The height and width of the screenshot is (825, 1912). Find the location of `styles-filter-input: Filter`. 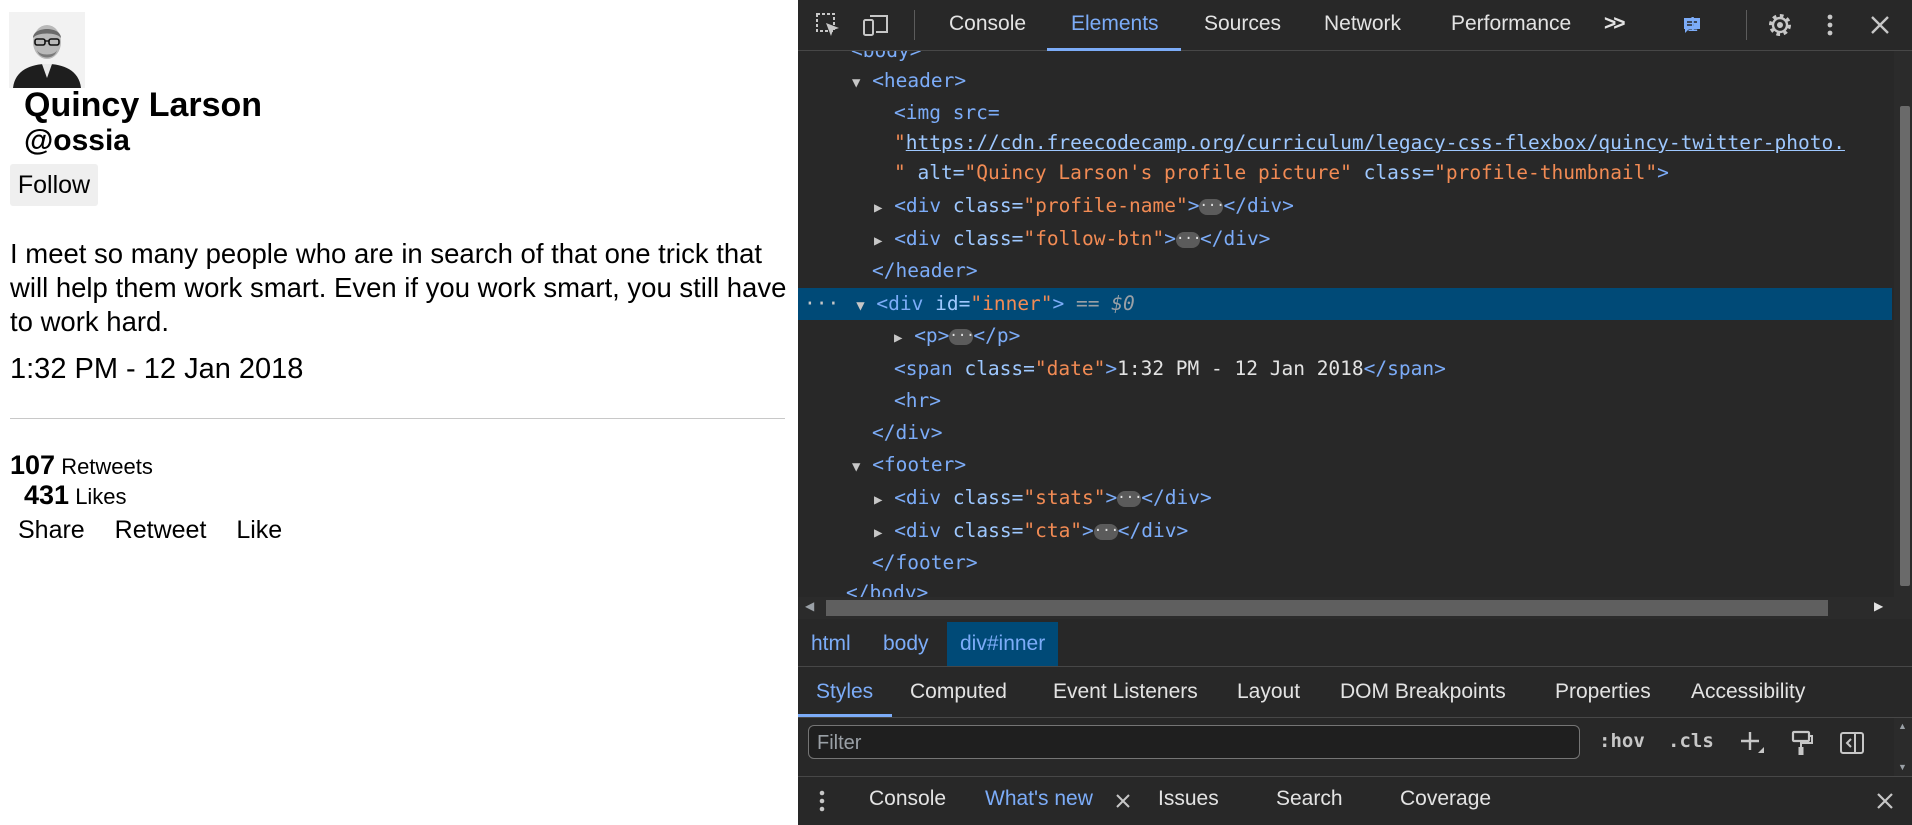

styles-filter-input: Filter is located at coordinates (1194, 742).